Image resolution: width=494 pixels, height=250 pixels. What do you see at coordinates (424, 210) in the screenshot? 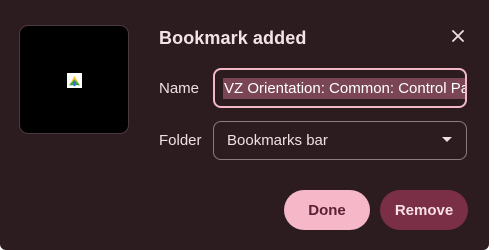
I see `remove-button: Remove` at bounding box center [424, 210].